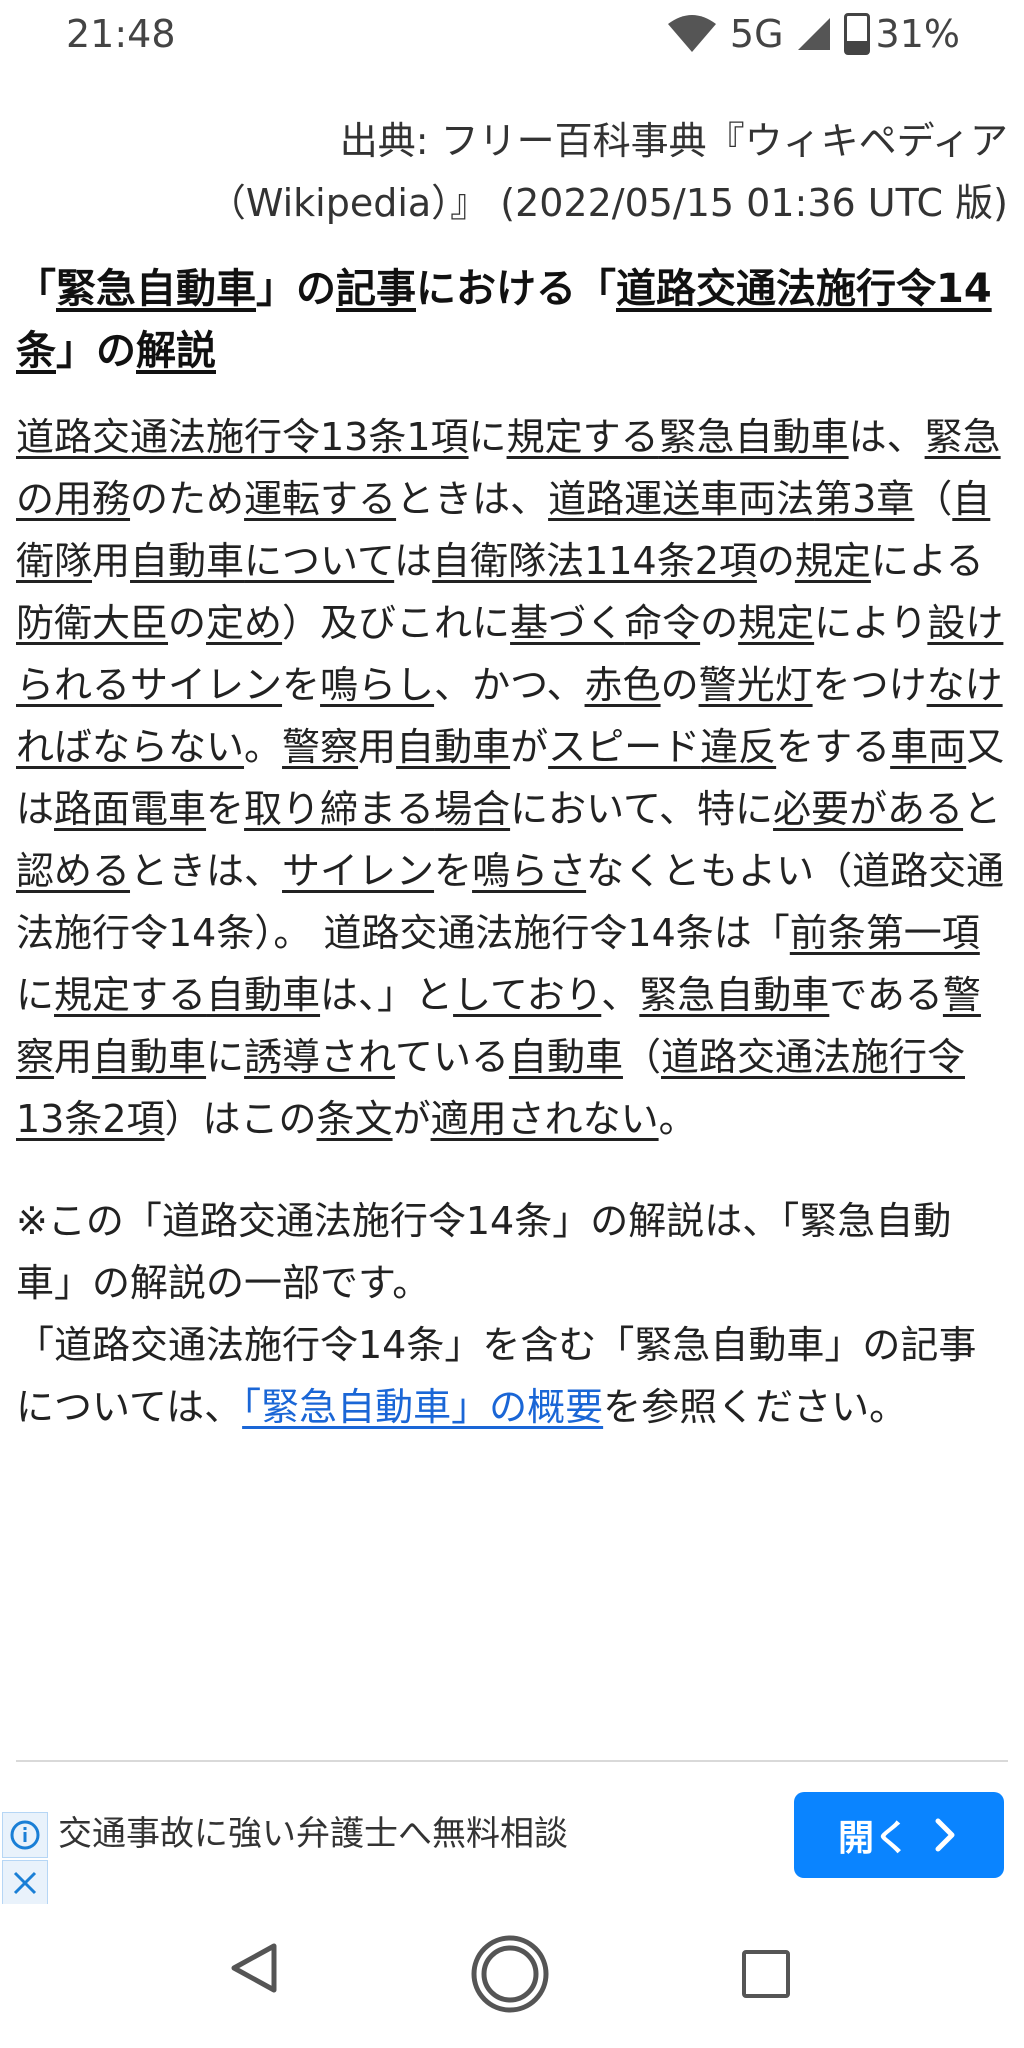 This screenshot has height=2048, width=1024. Describe the element at coordinates (982, 809) in the screenshot. I see `body-text: と` at that location.